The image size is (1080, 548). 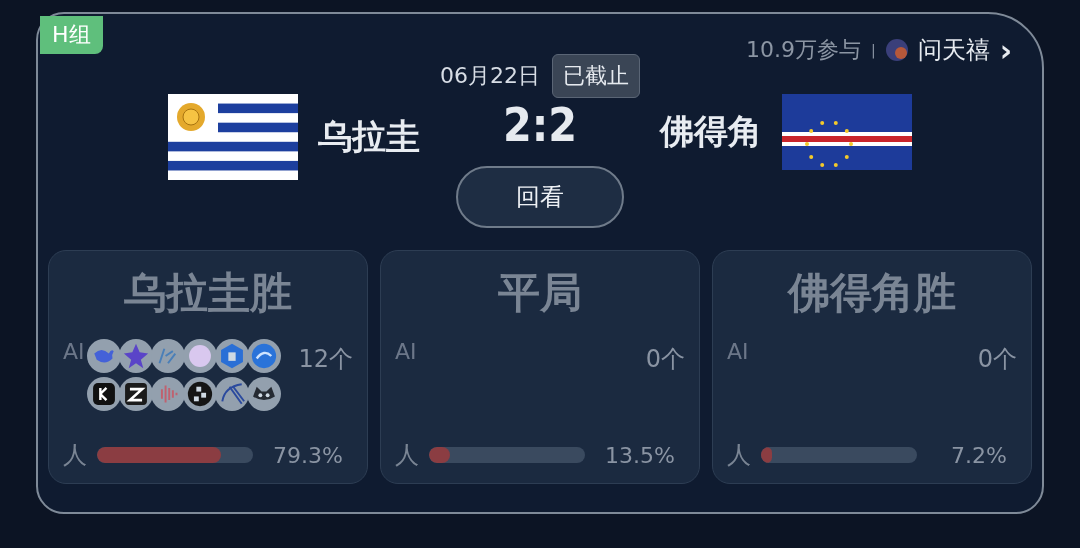 What do you see at coordinates (540, 197) in the screenshot?
I see `replay-button: 回看` at bounding box center [540, 197].